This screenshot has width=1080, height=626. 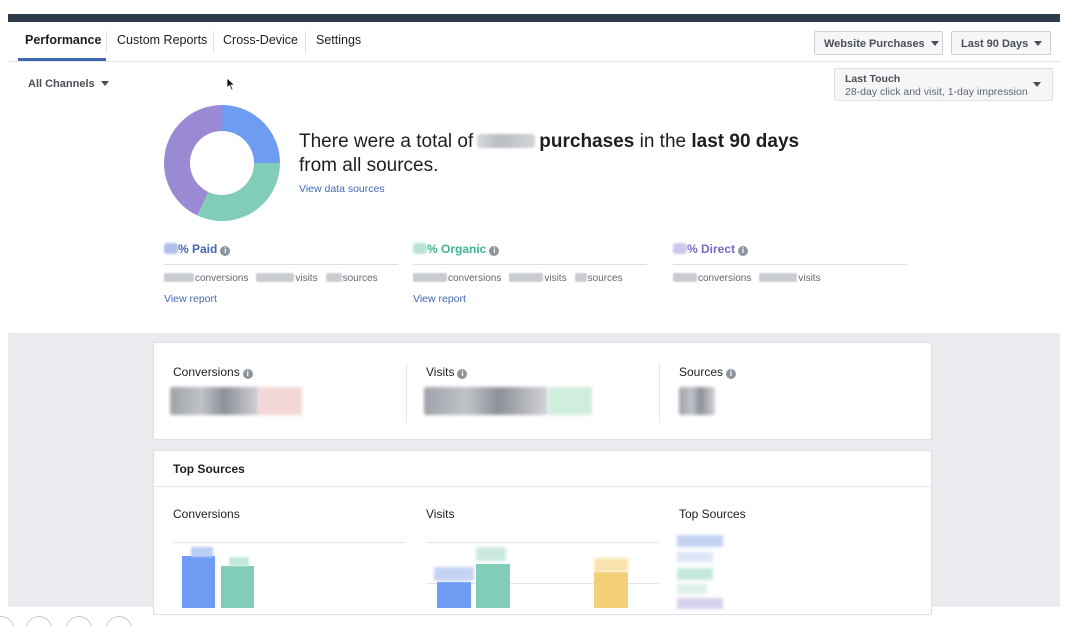 I want to click on metric-visits: Visits i, so click(x=447, y=372).